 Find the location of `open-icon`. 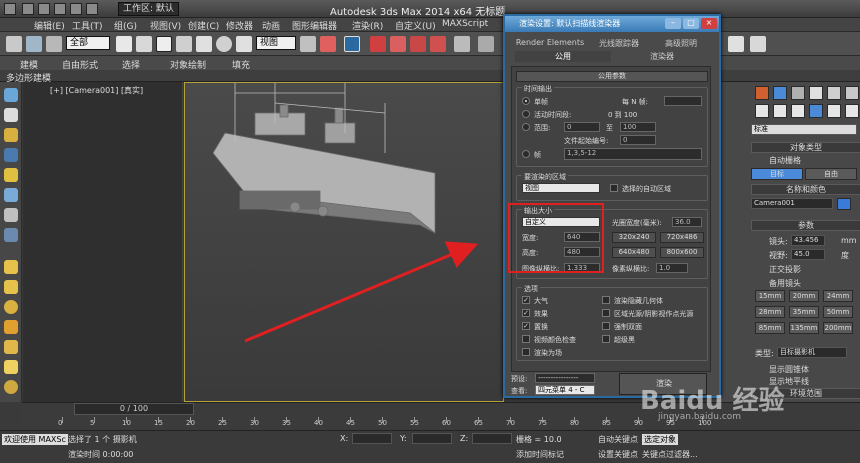

open-icon is located at coordinates (44, 9).